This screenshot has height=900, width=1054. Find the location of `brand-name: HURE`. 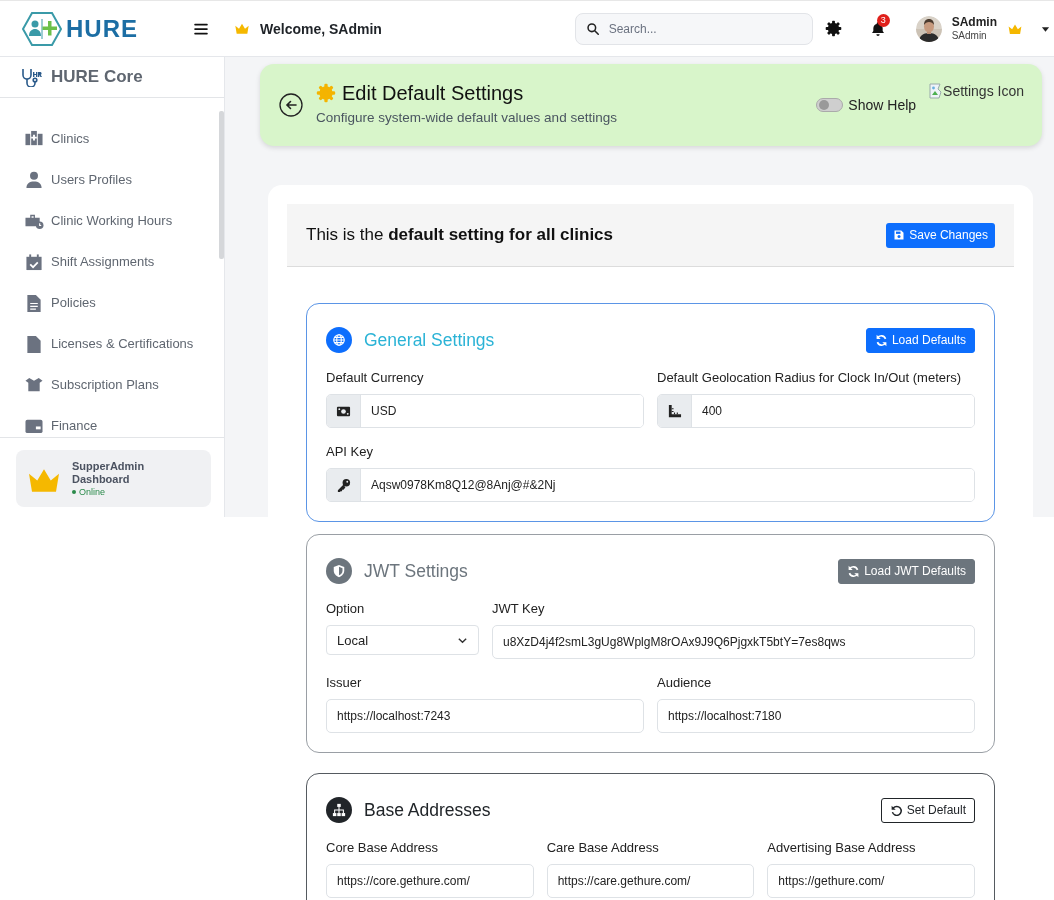

brand-name: HURE is located at coordinates (102, 28).